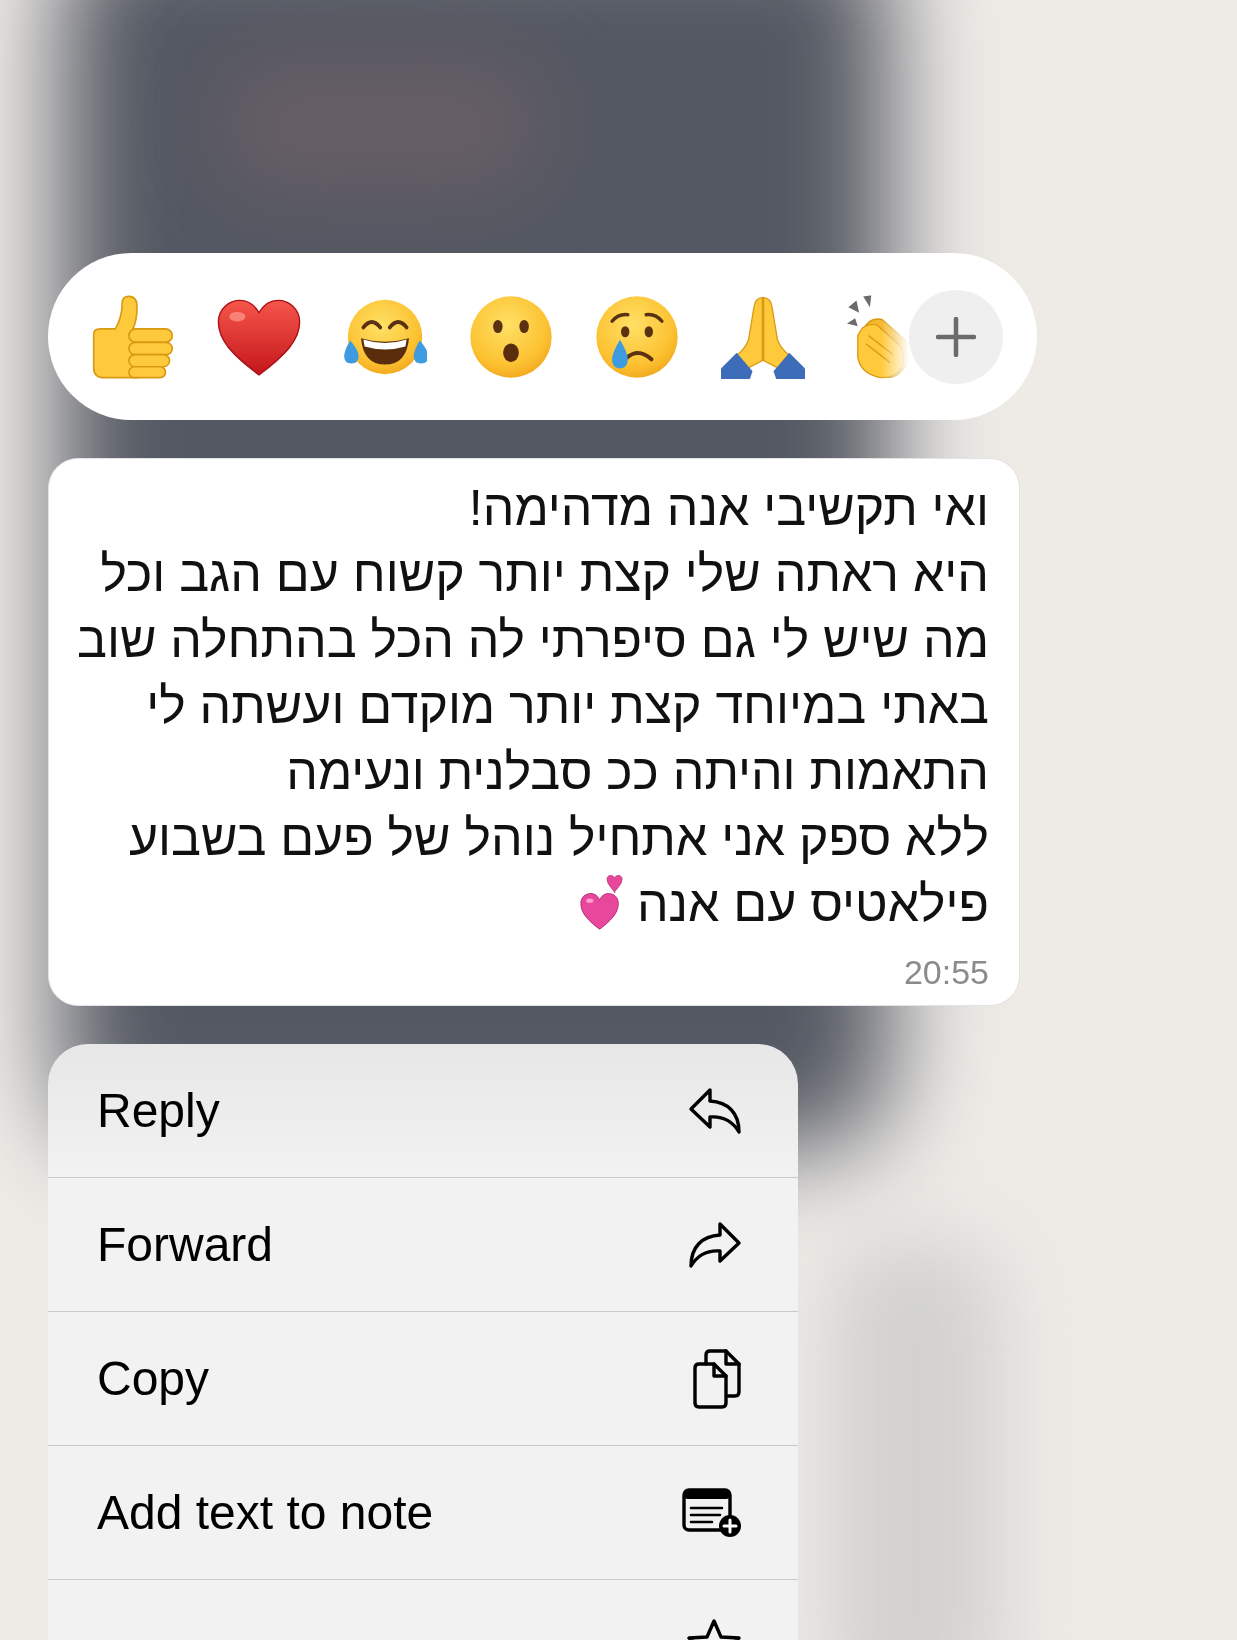  What do you see at coordinates (423, 1245) in the screenshot?
I see `menu-item: Forward` at bounding box center [423, 1245].